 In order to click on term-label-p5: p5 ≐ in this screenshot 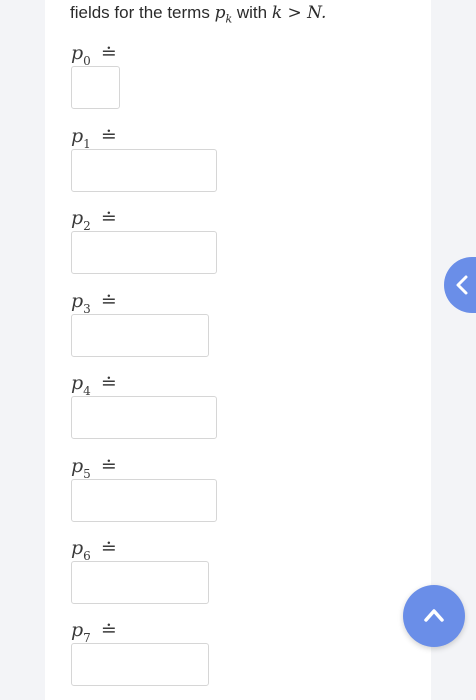, I will do `click(94, 468)`.